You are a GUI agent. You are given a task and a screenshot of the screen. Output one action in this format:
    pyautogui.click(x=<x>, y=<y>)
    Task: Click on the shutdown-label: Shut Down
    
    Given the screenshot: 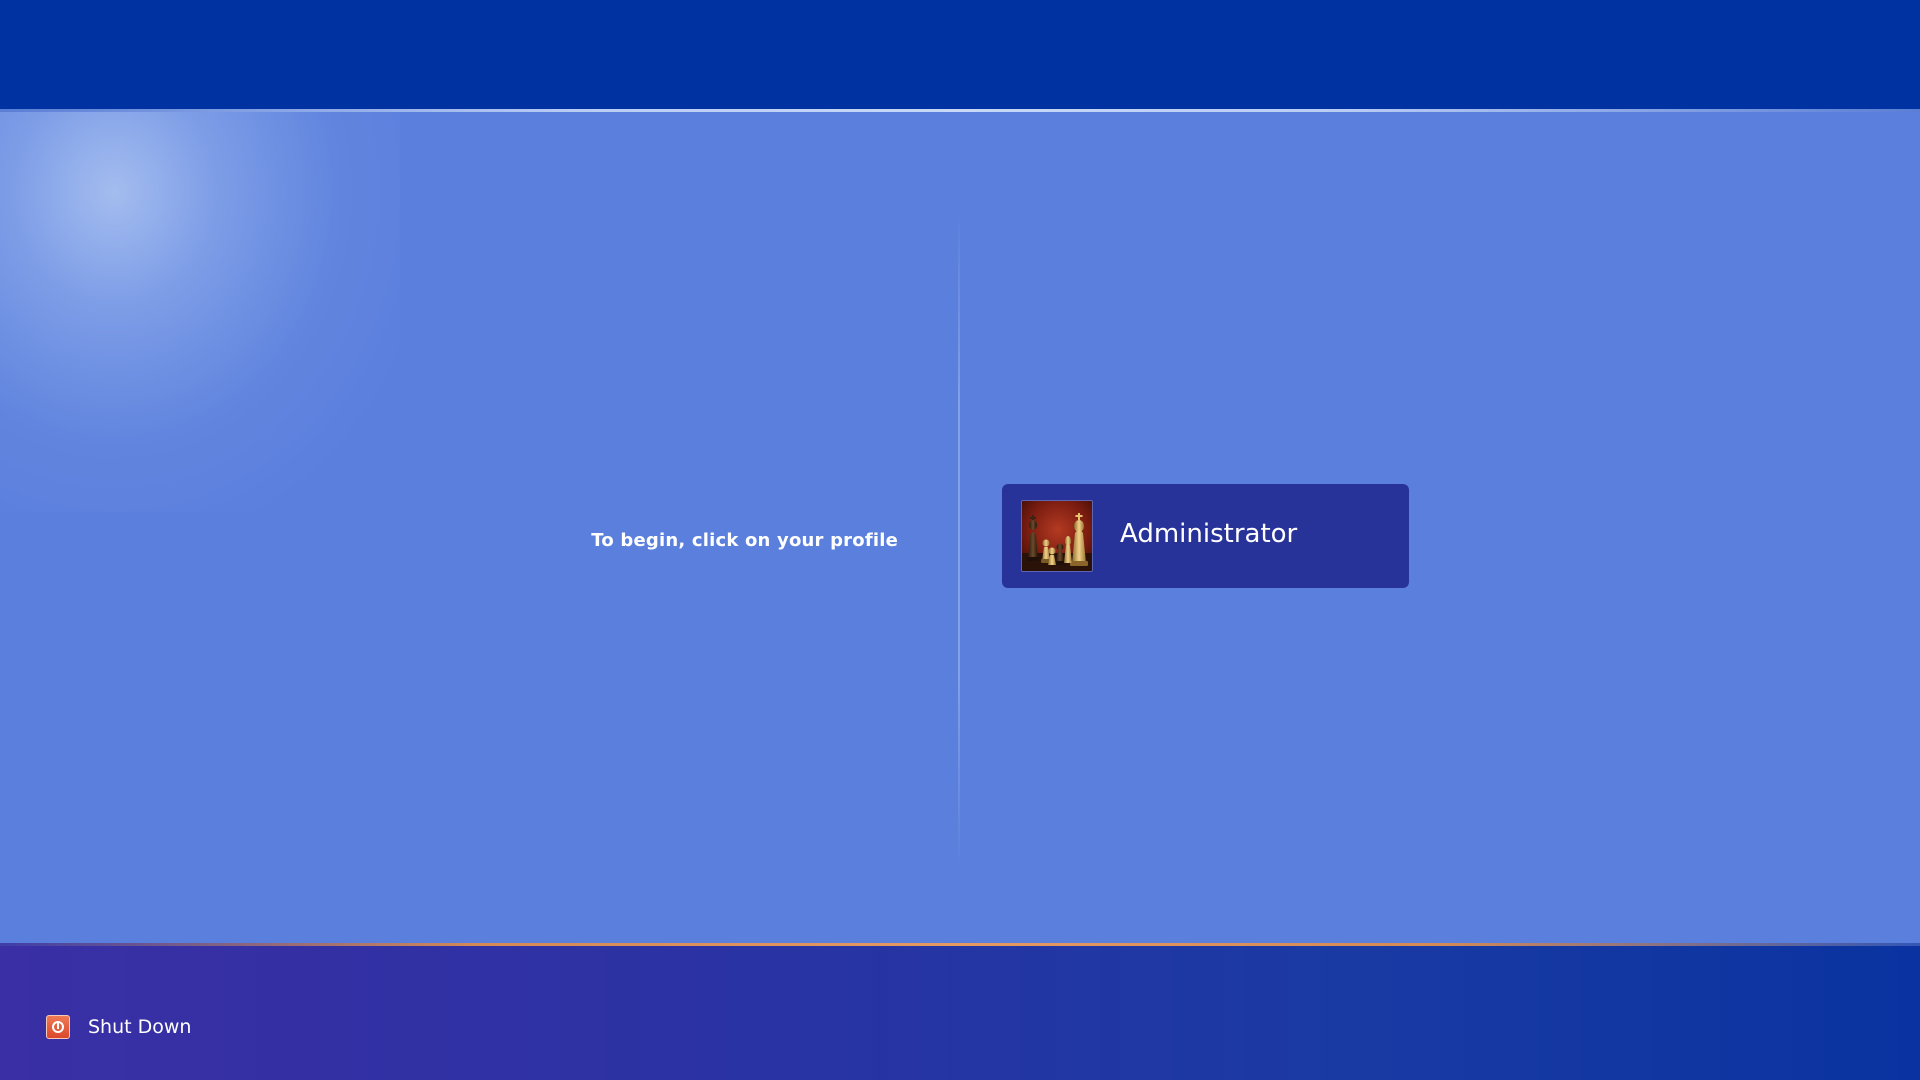 What is the action you would take?
    pyautogui.click(x=139, y=1027)
    